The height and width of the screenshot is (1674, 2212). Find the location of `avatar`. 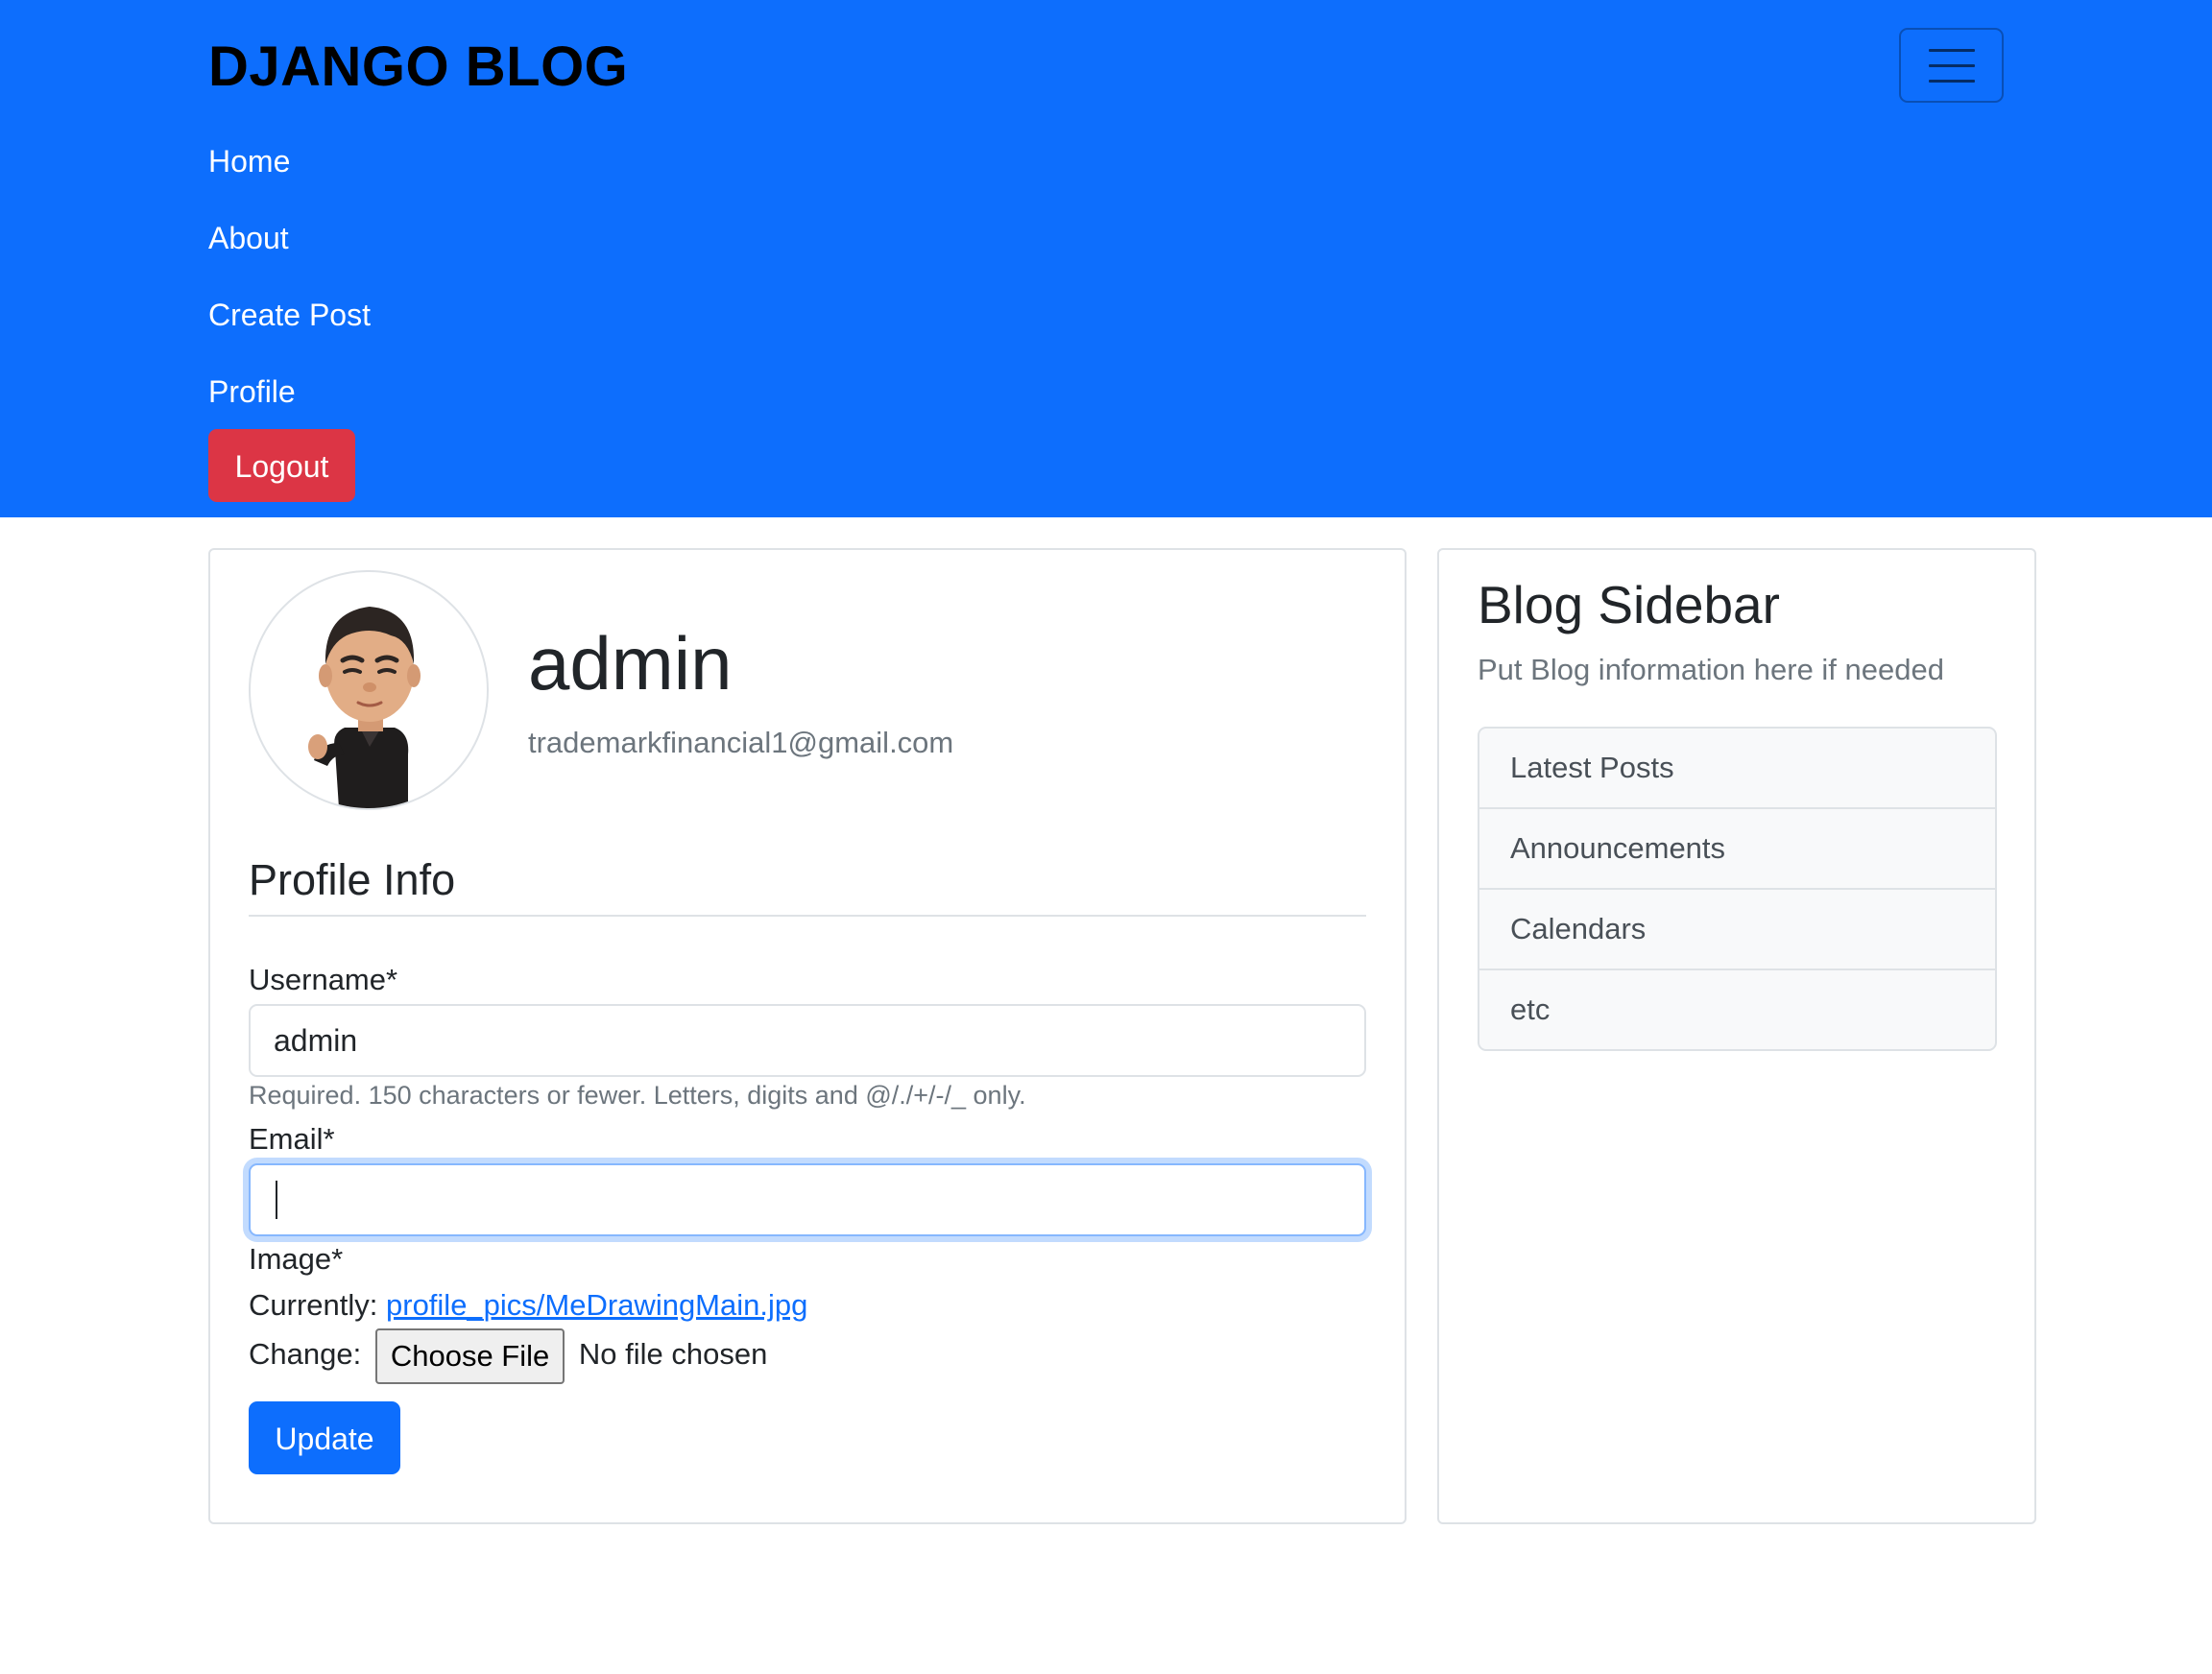

avatar is located at coordinates (369, 690).